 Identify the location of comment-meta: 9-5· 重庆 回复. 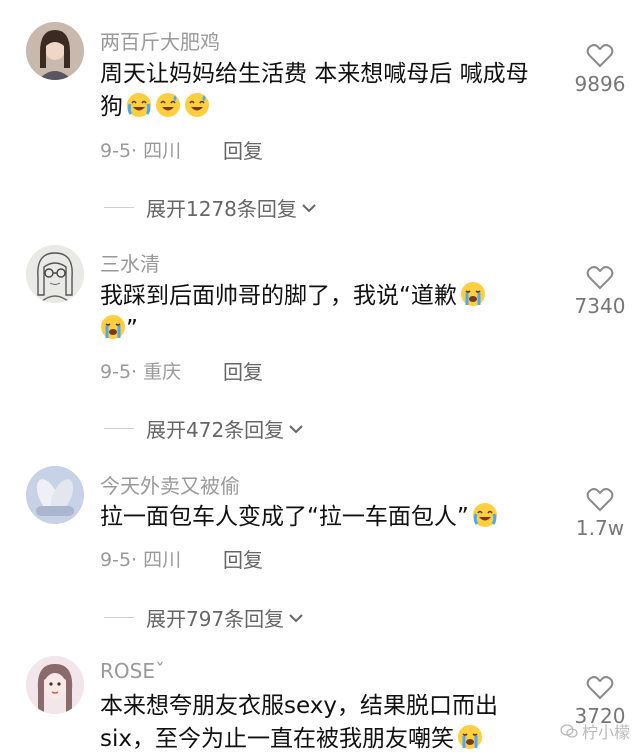
(181, 370).